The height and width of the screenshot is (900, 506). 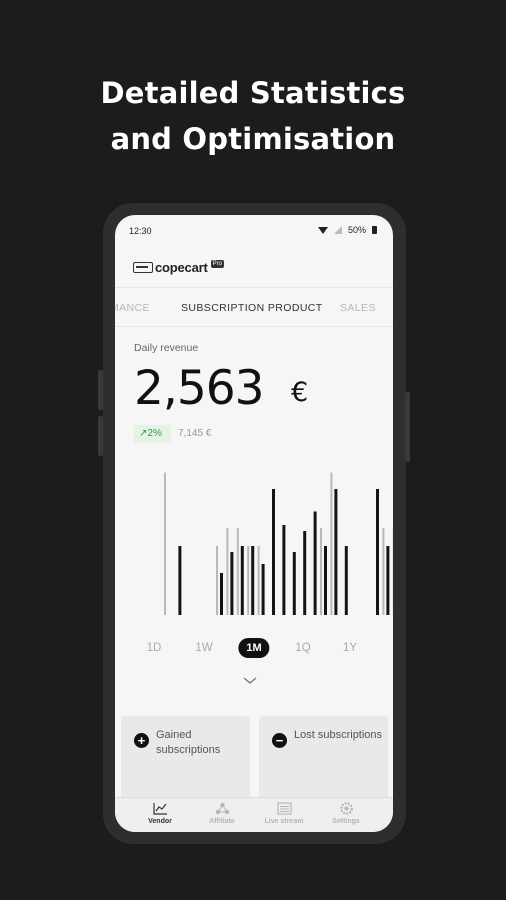 What do you see at coordinates (217, 263) in the screenshot?
I see `logo-badge: Pro` at bounding box center [217, 263].